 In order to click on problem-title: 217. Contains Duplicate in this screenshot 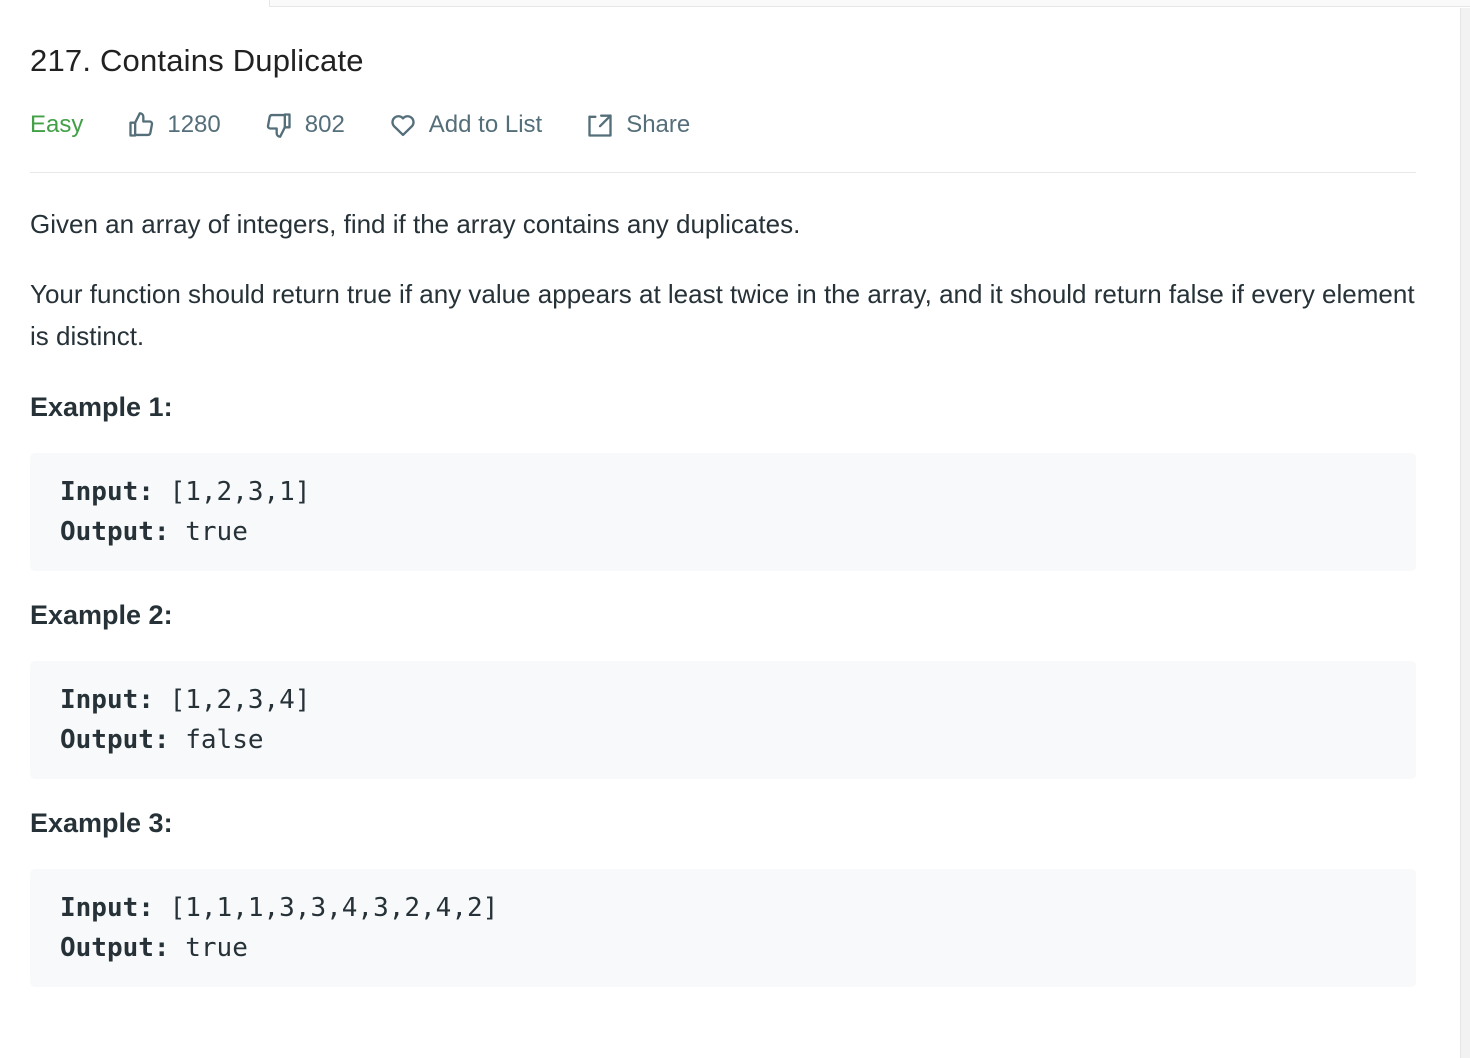, I will do `click(197, 60)`.